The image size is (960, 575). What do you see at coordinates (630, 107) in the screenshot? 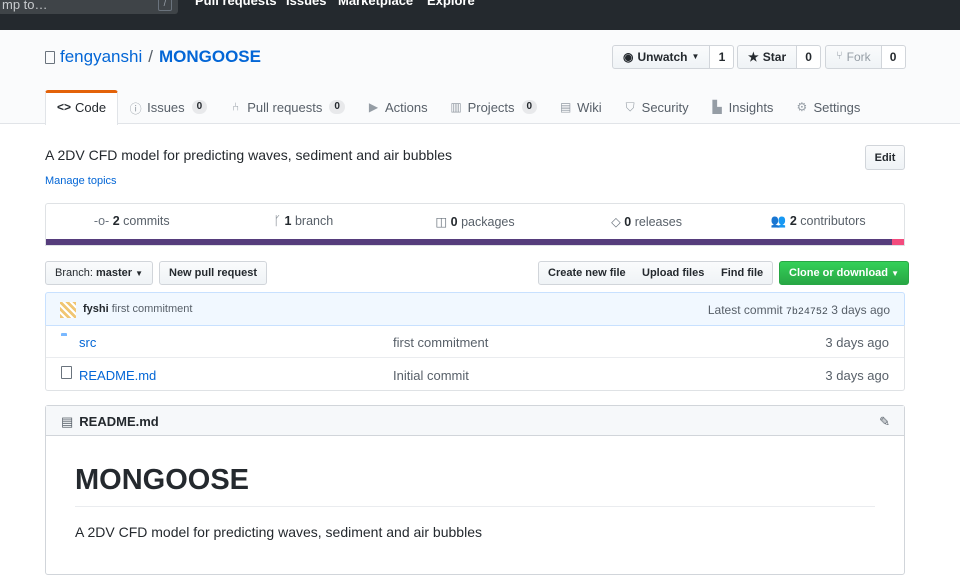
I see `shield-icon: ⛉` at bounding box center [630, 107].